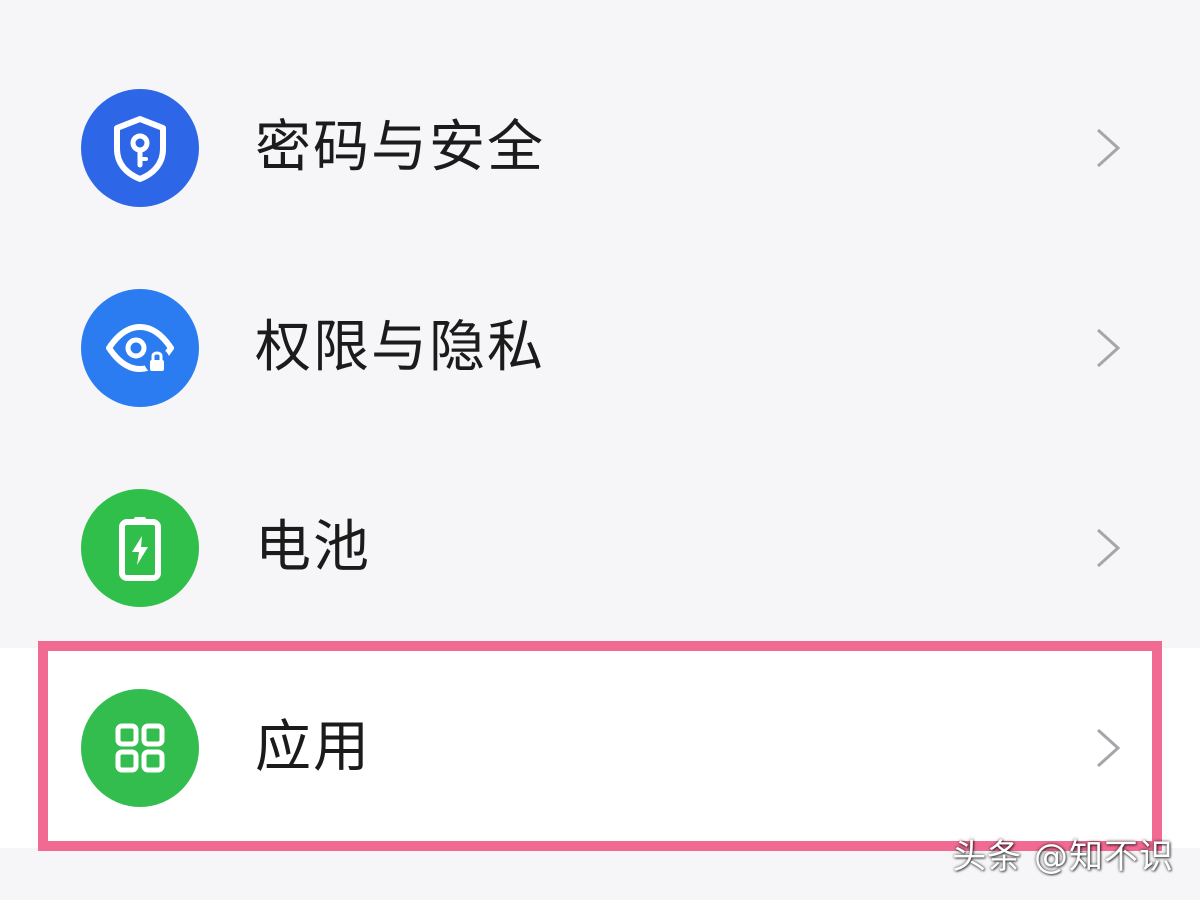  I want to click on watermark: 头条 @知不识, so click(1063, 857).